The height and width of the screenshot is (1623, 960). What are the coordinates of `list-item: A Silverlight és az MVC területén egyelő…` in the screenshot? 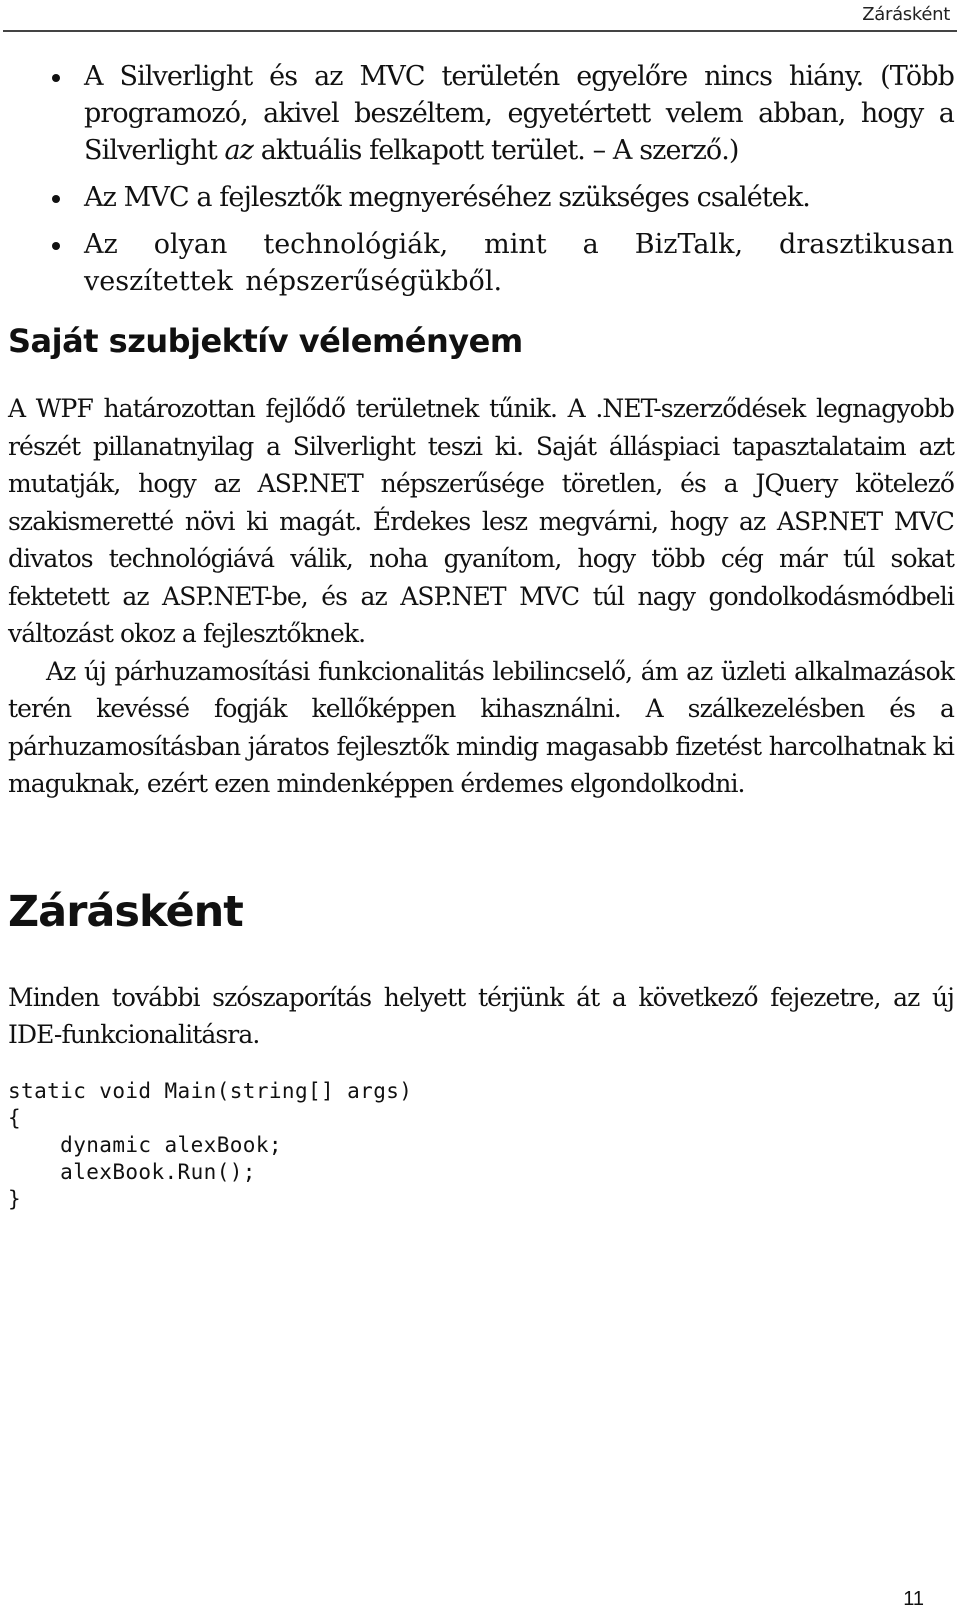 It's located at (481, 113).